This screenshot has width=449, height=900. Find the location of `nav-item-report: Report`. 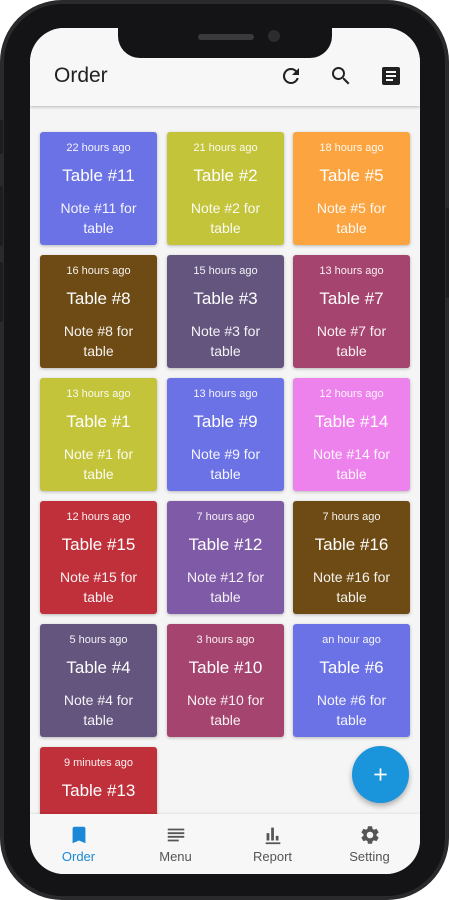

nav-item-report: Report is located at coordinates (272, 844).